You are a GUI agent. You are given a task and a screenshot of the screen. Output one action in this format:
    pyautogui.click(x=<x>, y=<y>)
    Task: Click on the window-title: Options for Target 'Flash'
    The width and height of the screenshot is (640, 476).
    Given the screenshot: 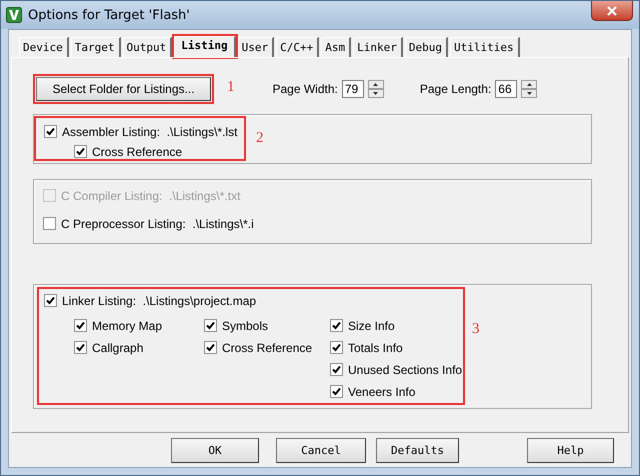 What is the action you would take?
    pyautogui.click(x=109, y=15)
    